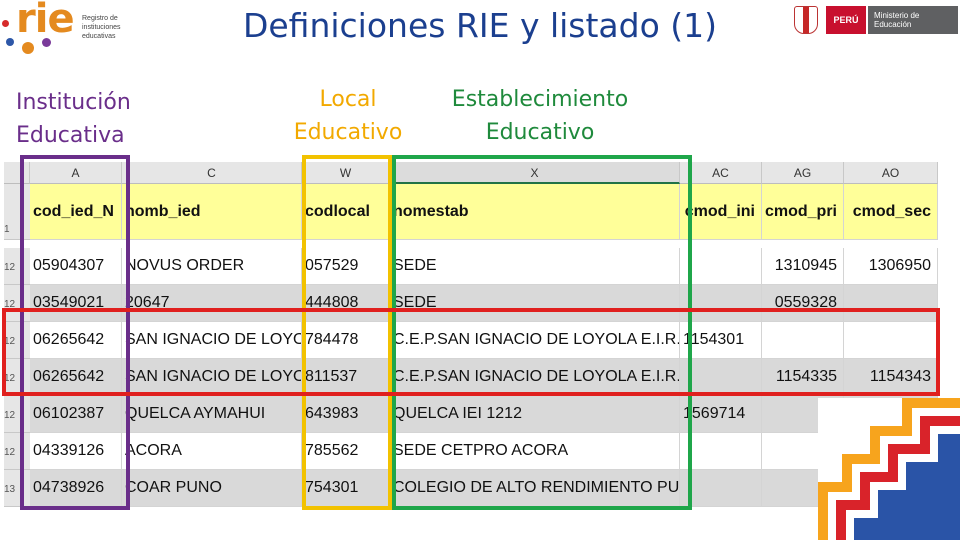 The height and width of the screenshot is (540, 960). I want to click on slide-title: Definiciones RIE y listado (1), so click(480, 25).